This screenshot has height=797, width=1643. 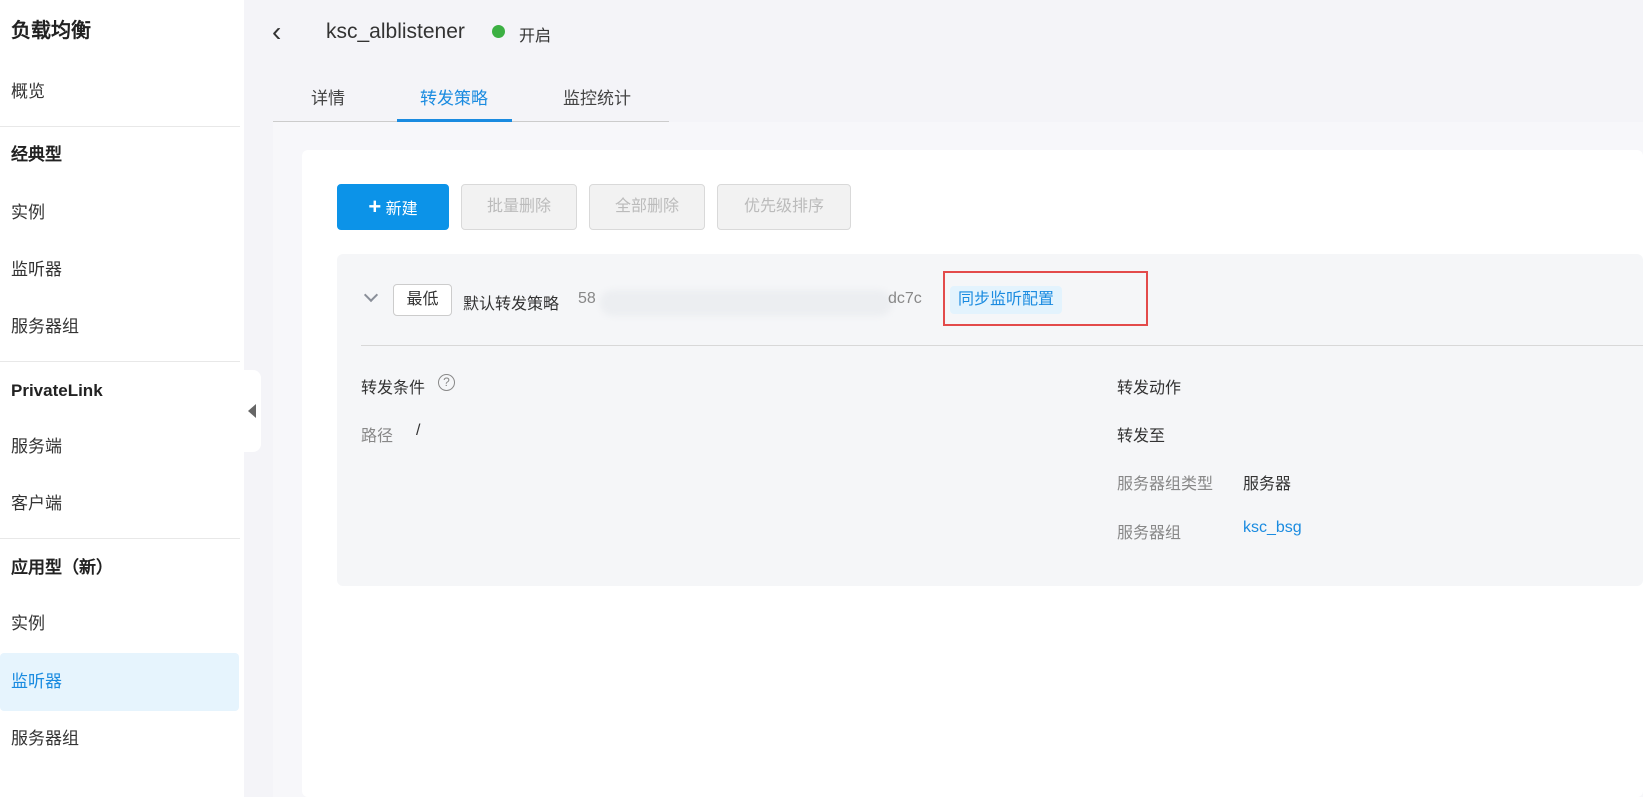 I want to click on sidebar-title: 负载均衡, so click(x=51, y=31).